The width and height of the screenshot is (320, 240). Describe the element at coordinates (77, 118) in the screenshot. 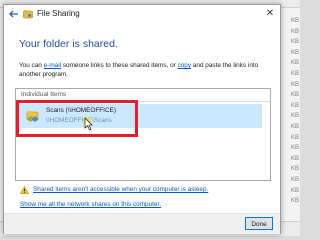

I see `red-highlight-annotation` at that location.